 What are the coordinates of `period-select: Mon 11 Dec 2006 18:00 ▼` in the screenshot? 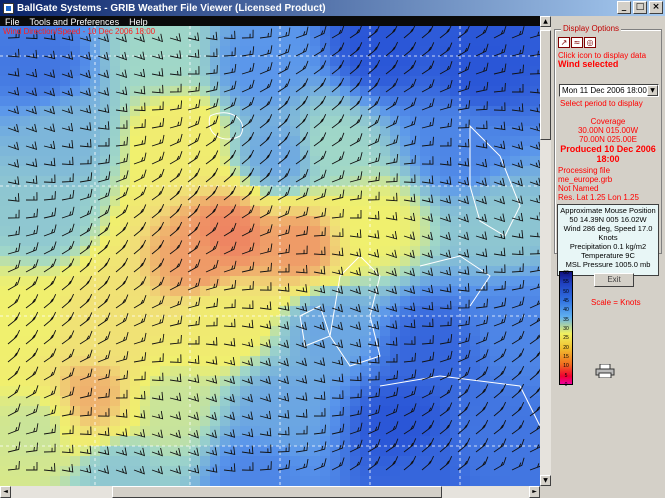 It's located at (609, 90).